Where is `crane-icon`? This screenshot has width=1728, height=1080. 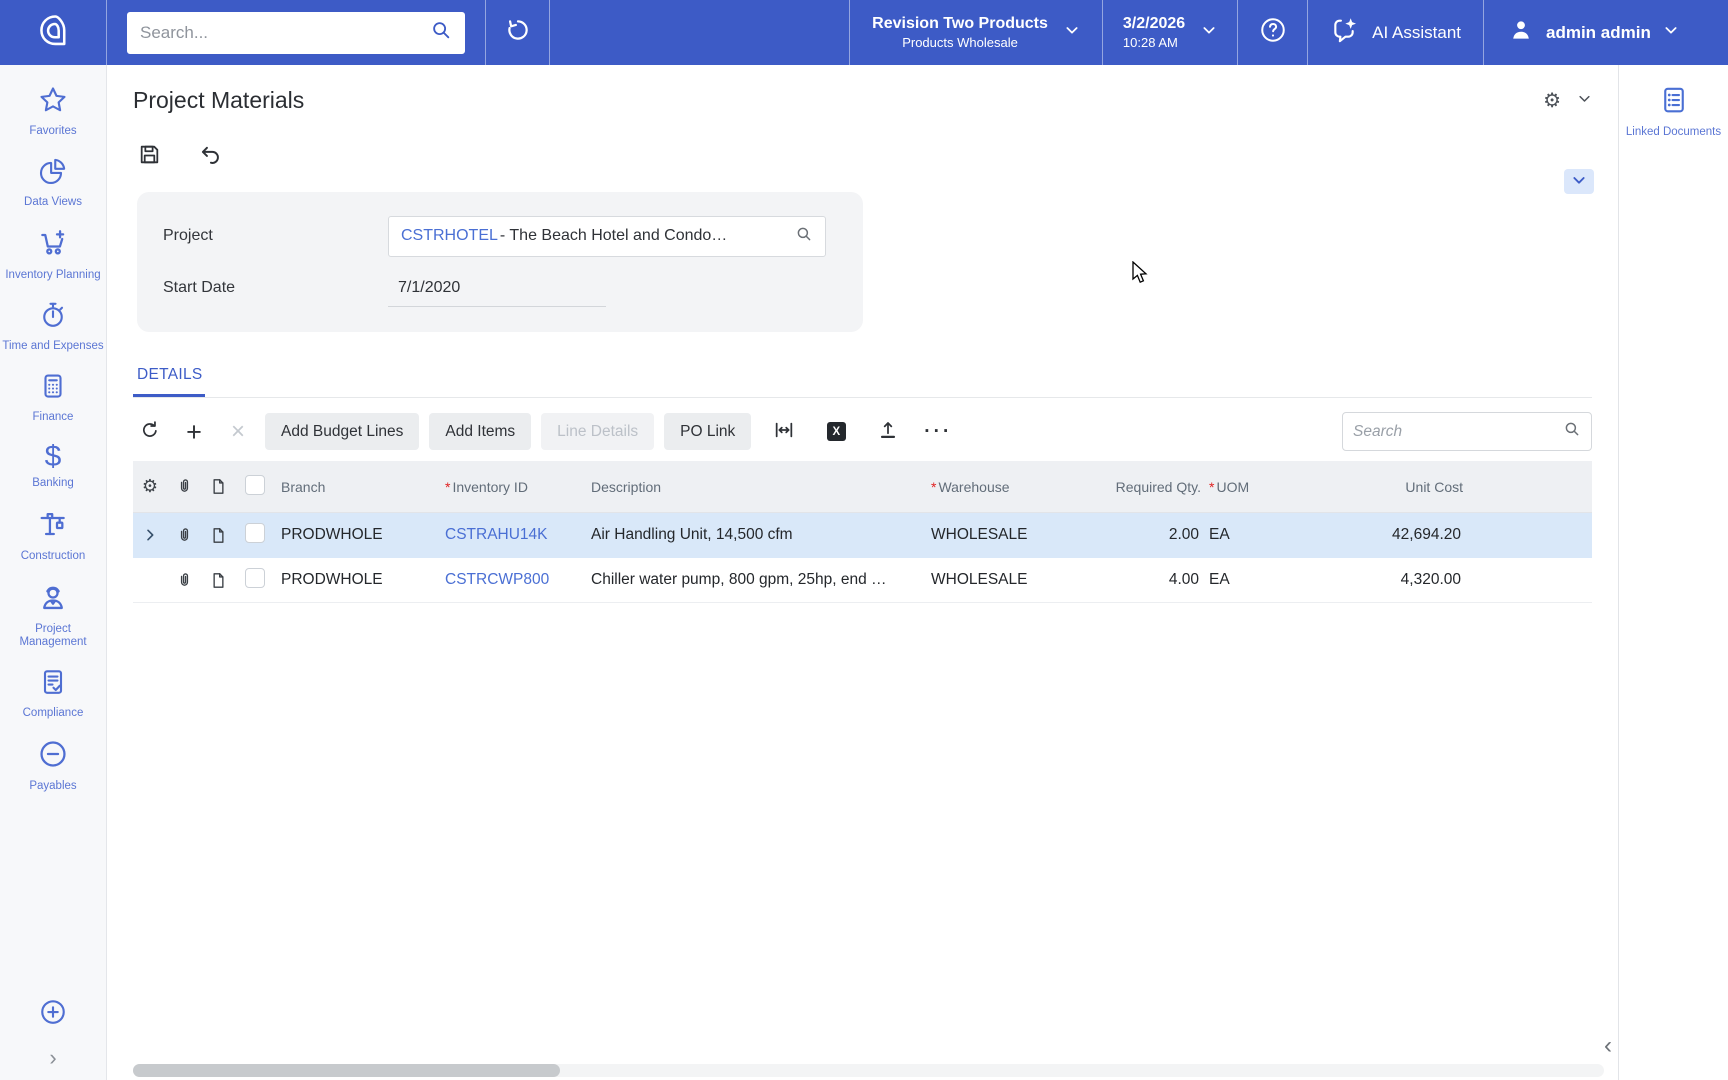
crane-icon is located at coordinates (53, 526).